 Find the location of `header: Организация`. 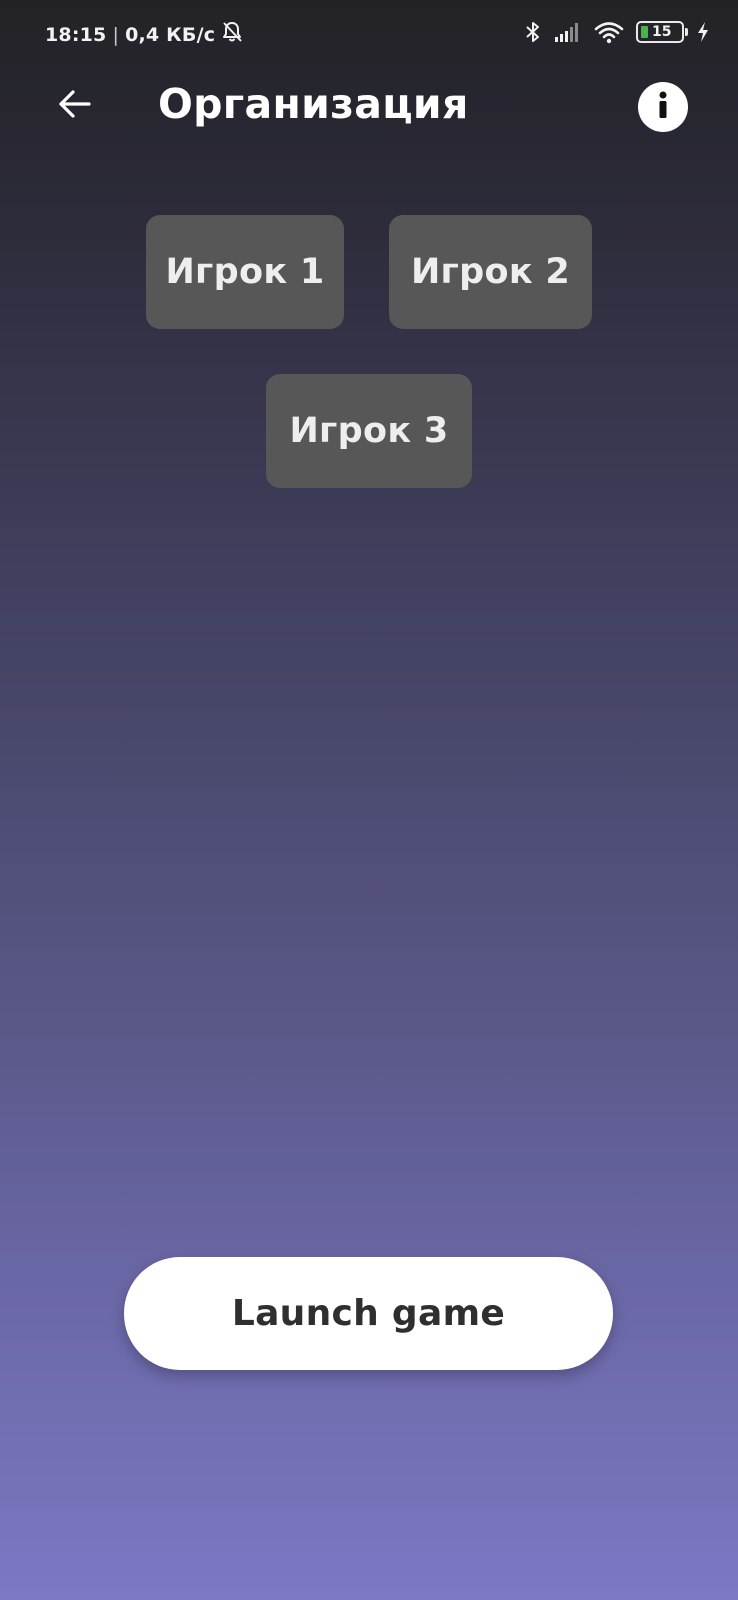

header: Организация is located at coordinates (369, 108).